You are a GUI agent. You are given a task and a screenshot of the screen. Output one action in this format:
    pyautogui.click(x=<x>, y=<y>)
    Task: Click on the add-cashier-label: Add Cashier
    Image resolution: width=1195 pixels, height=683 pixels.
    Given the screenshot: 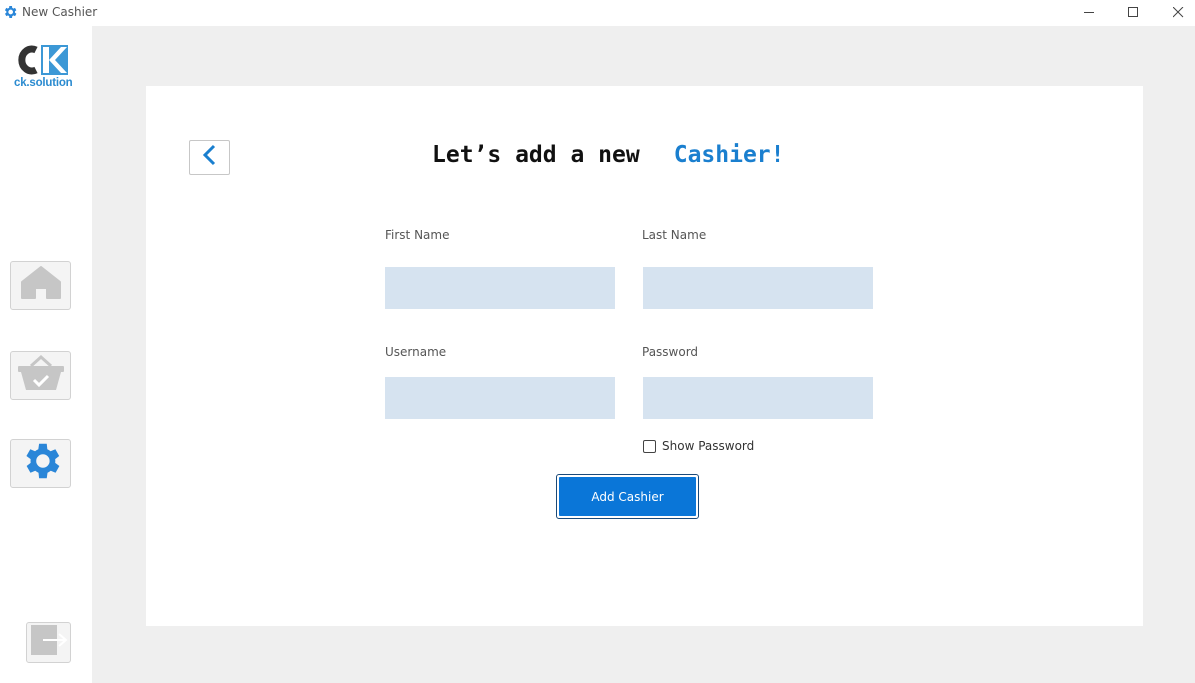 What is the action you would take?
    pyautogui.click(x=627, y=496)
    